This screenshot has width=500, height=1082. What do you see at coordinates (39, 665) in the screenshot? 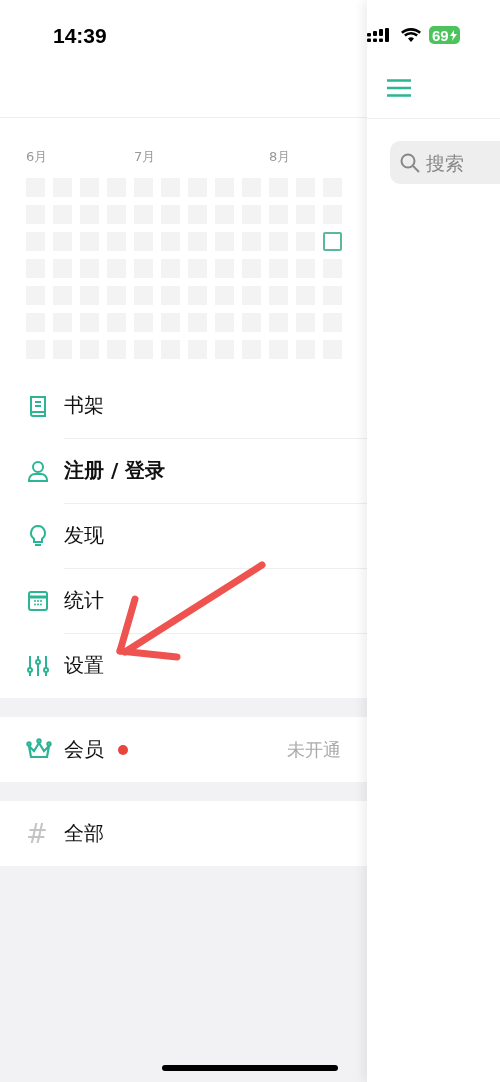
I see `sliders-icon` at bounding box center [39, 665].